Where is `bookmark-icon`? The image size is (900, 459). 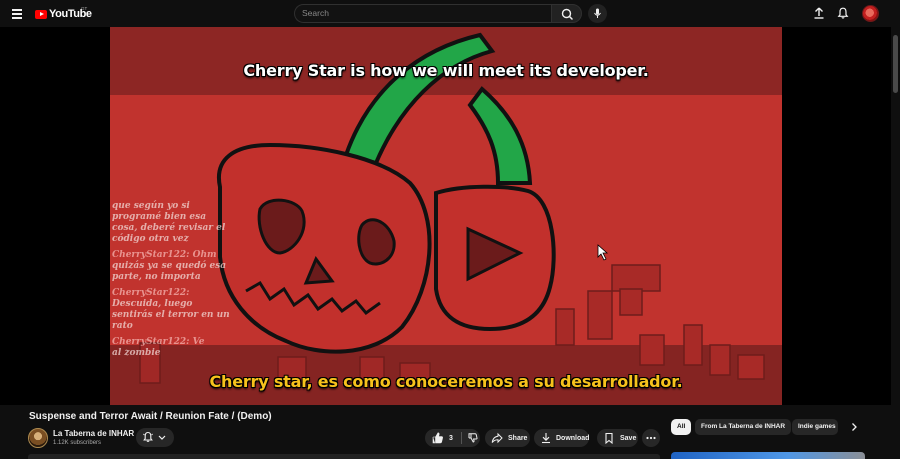 bookmark-icon is located at coordinates (609, 438).